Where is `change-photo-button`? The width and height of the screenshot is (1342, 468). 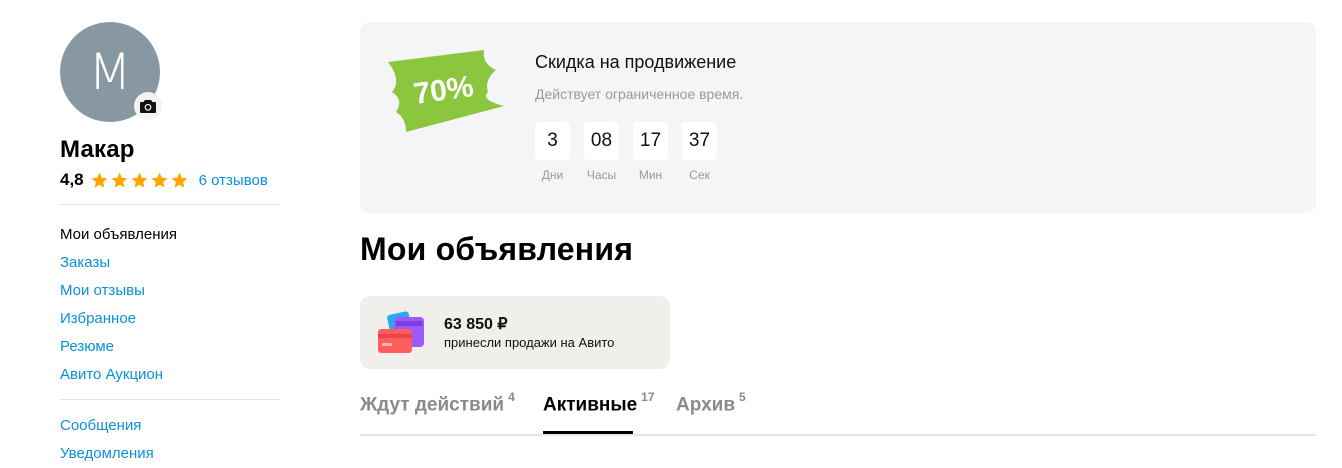
change-photo-button is located at coordinates (148, 106).